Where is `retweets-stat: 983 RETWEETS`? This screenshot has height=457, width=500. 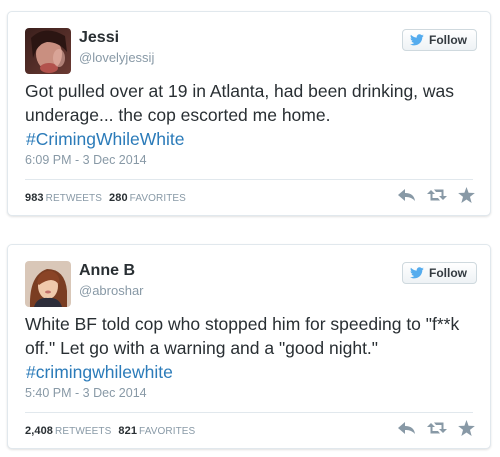 retweets-stat: 983 RETWEETS is located at coordinates (63, 198).